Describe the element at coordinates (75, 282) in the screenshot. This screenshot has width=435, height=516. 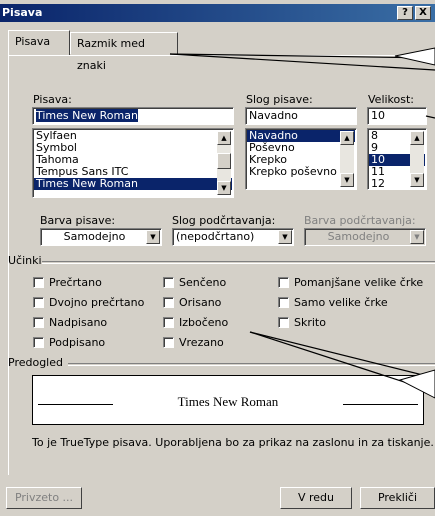
I see `checkbox-label: Prečrtano` at that location.